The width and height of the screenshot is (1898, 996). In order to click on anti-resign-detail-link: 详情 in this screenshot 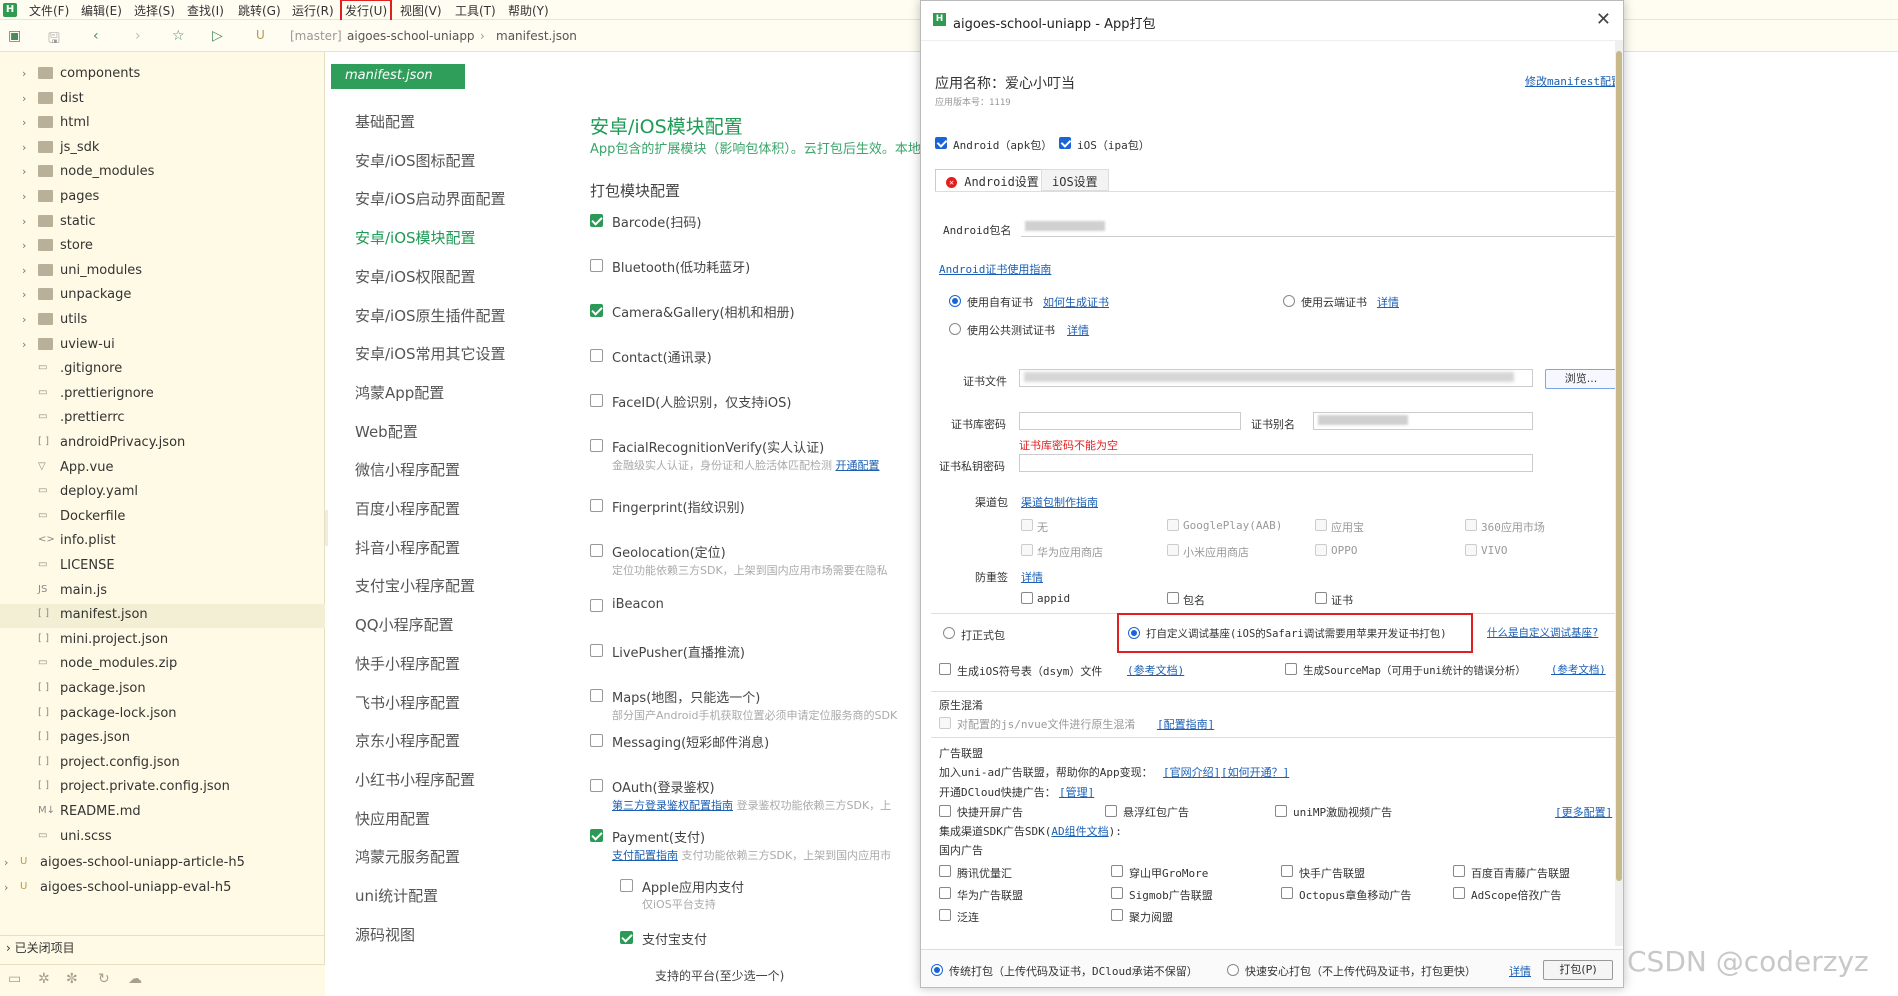, I will do `click(1032, 577)`.